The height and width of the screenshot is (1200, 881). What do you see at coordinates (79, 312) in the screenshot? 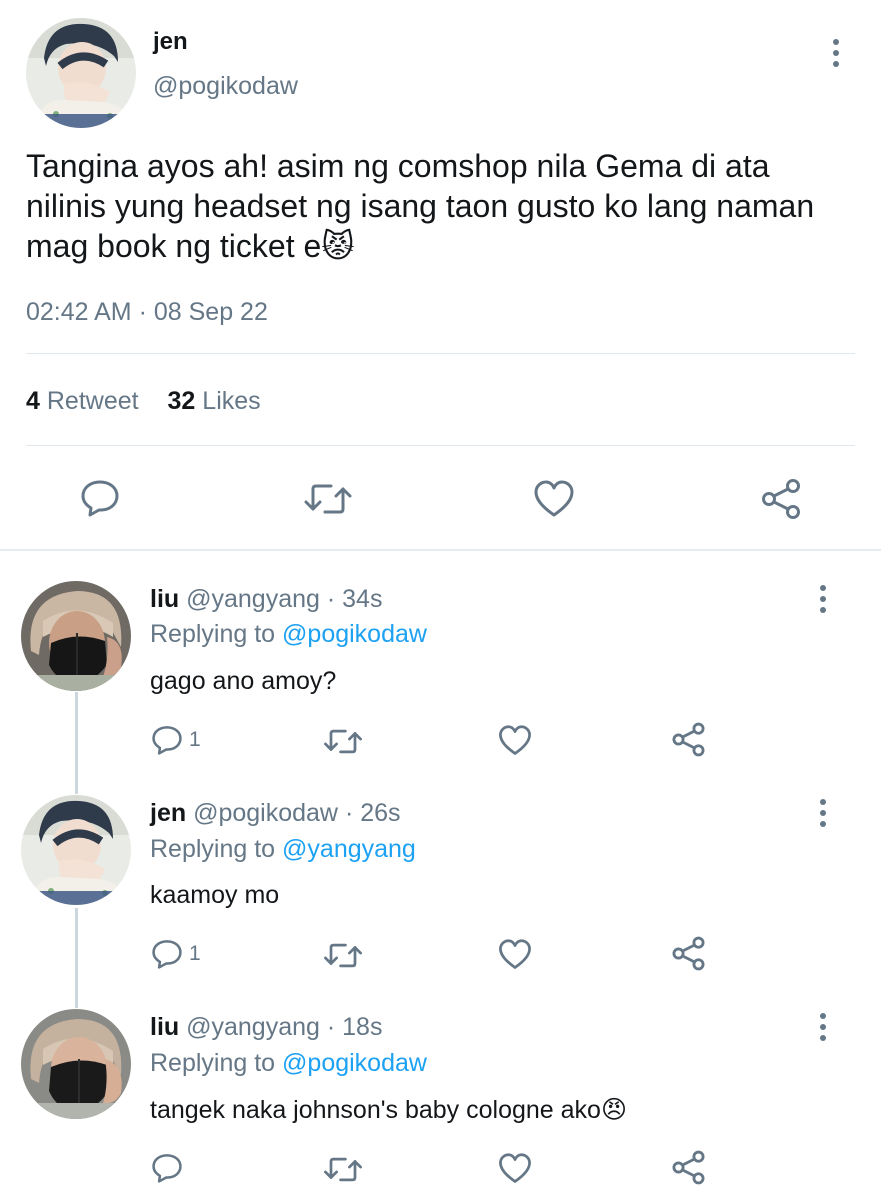
I see `tweet-time: 02:42 AM` at bounding box center [79, 312].